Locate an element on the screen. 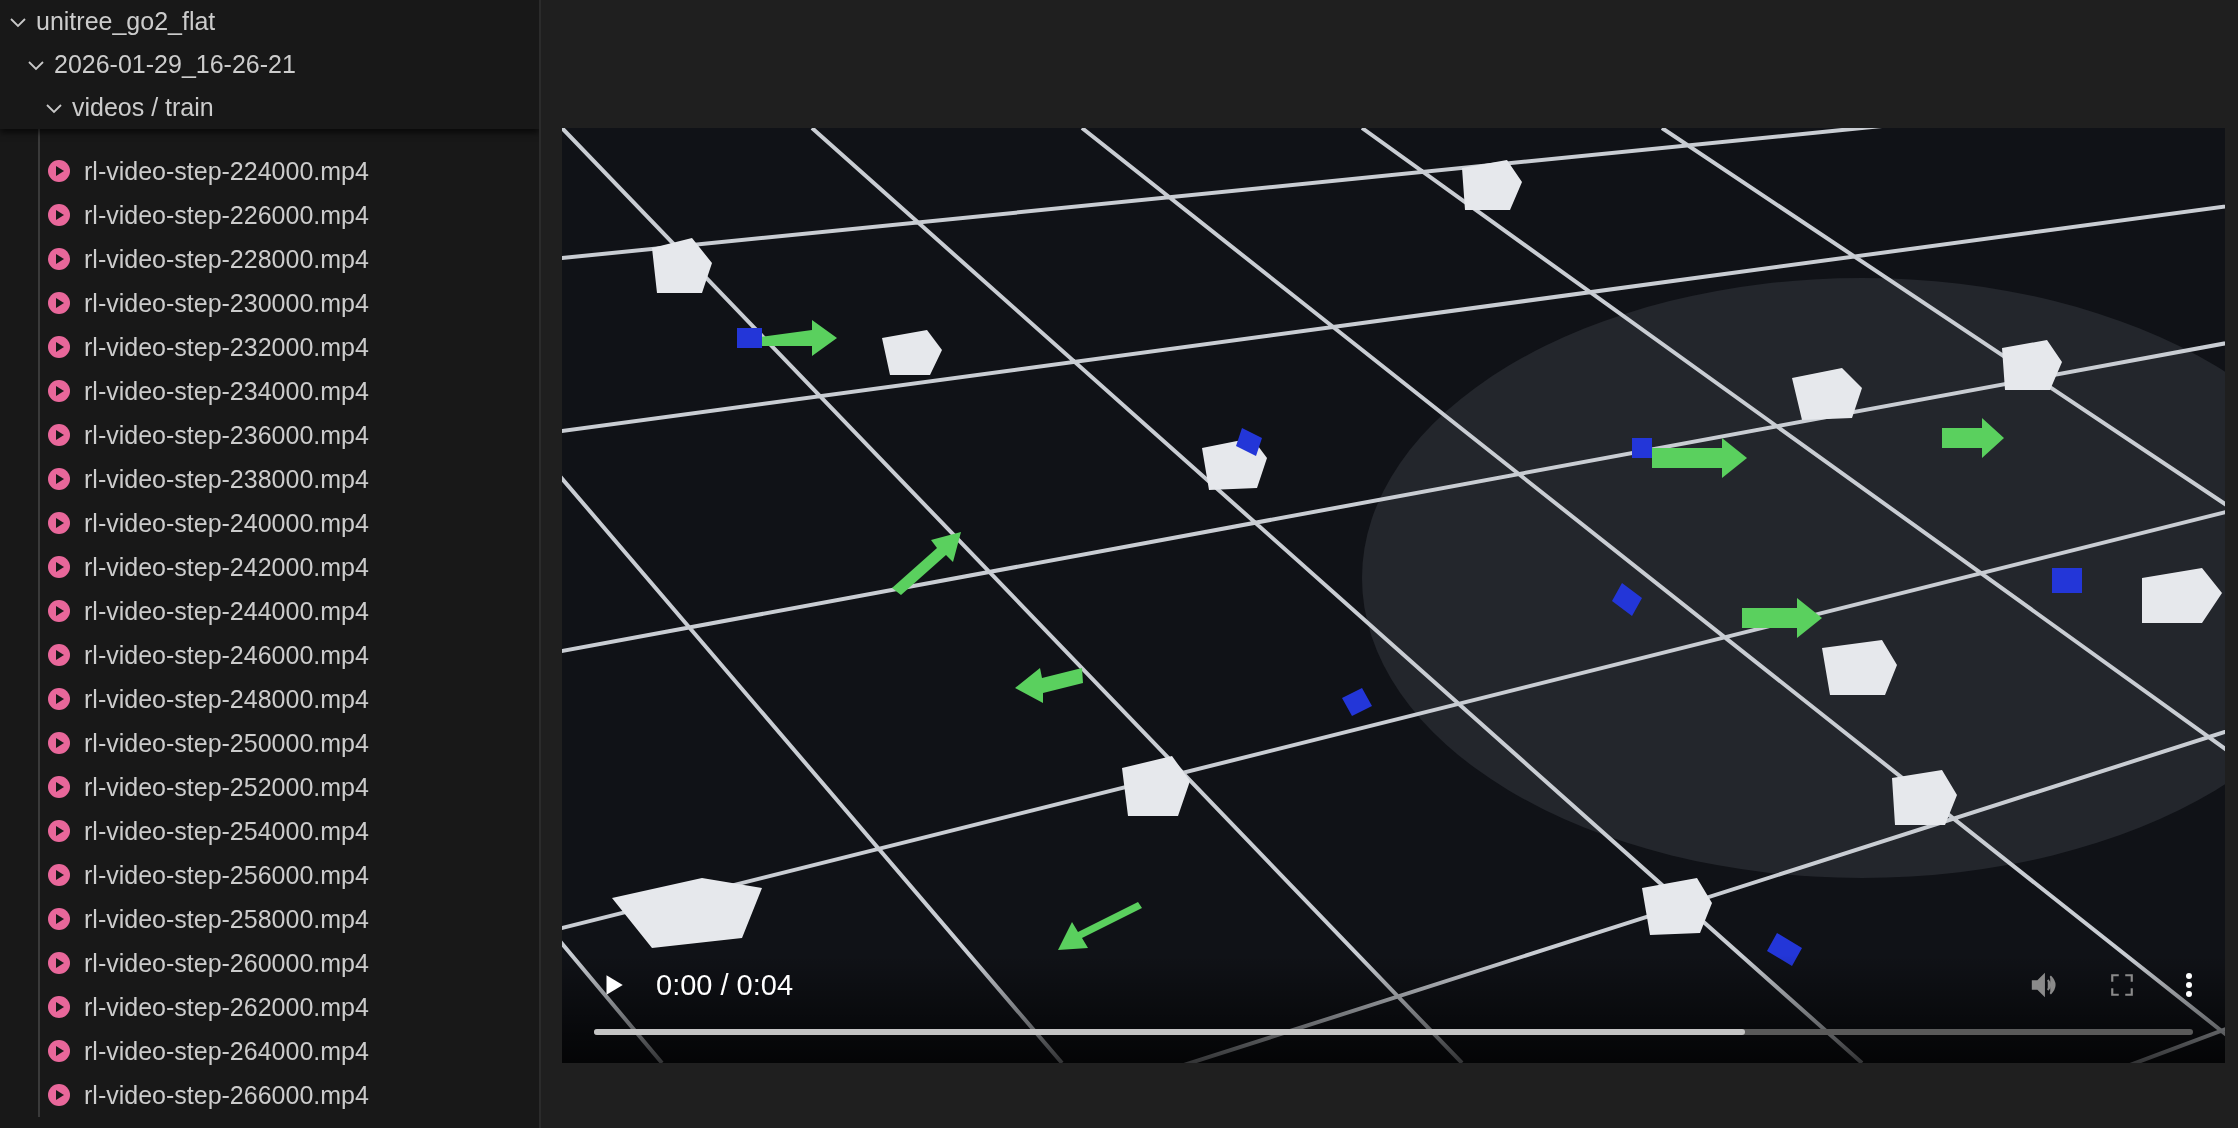 This screenshot has height=1128, width=2238. file-item: rl-video-step-266000.mp4 is located at coordinates (269, 1095).